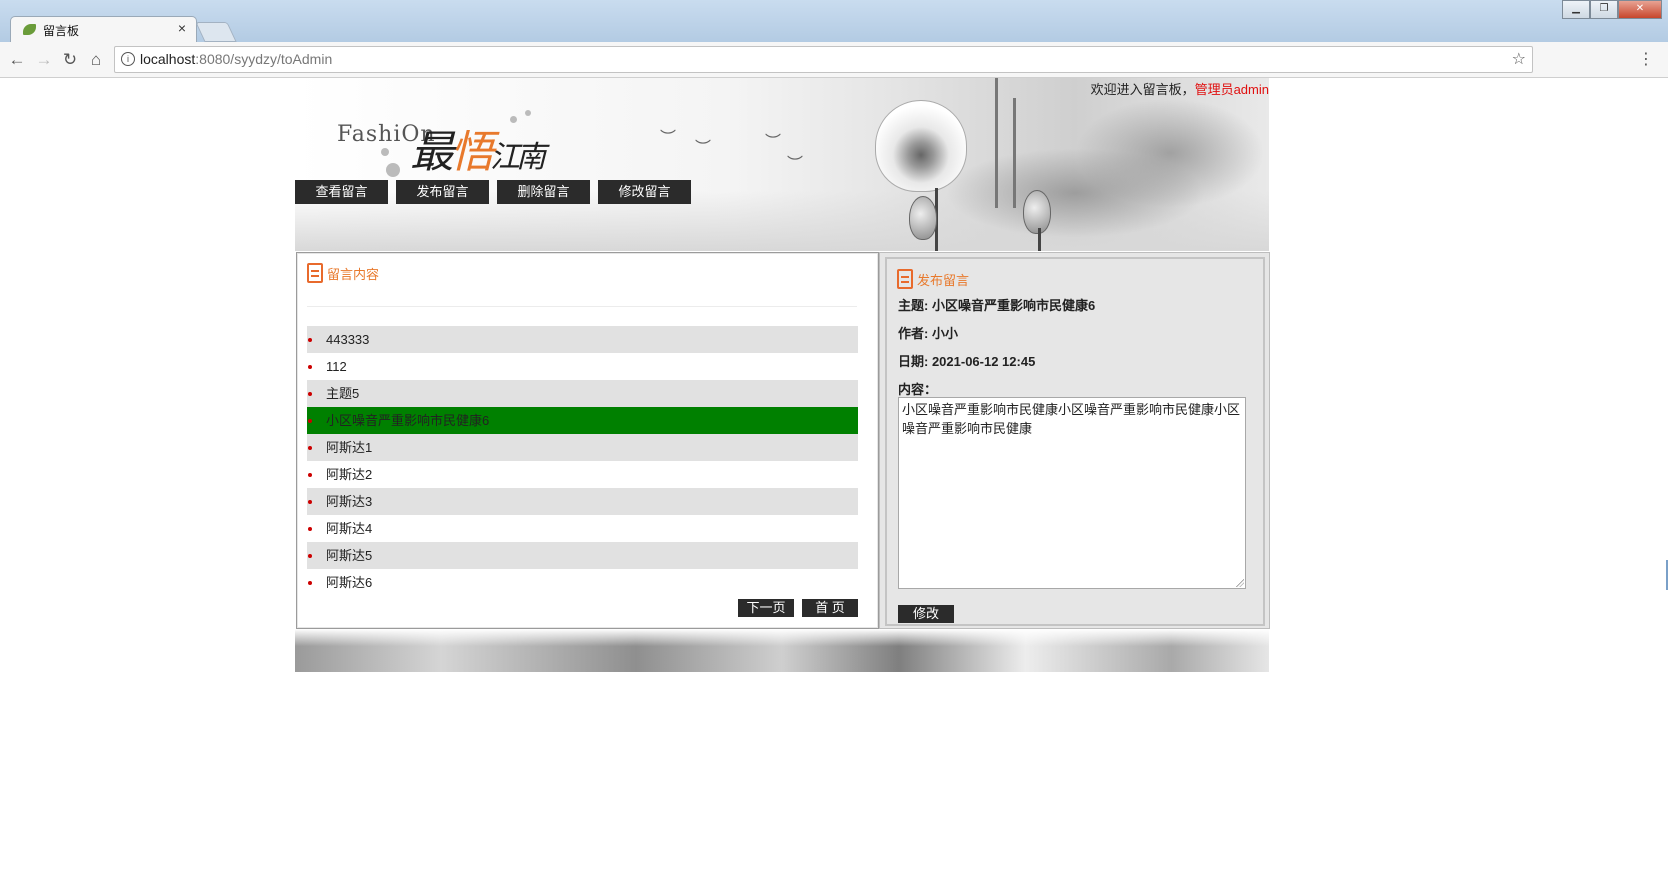 This screenshot has height=873, width=1668. What do you see at coordinates (236, 59) in the screenshot?
I see `url-text: localhost:8080/syydzy/toAdmin` at bounding box center [236, 59].